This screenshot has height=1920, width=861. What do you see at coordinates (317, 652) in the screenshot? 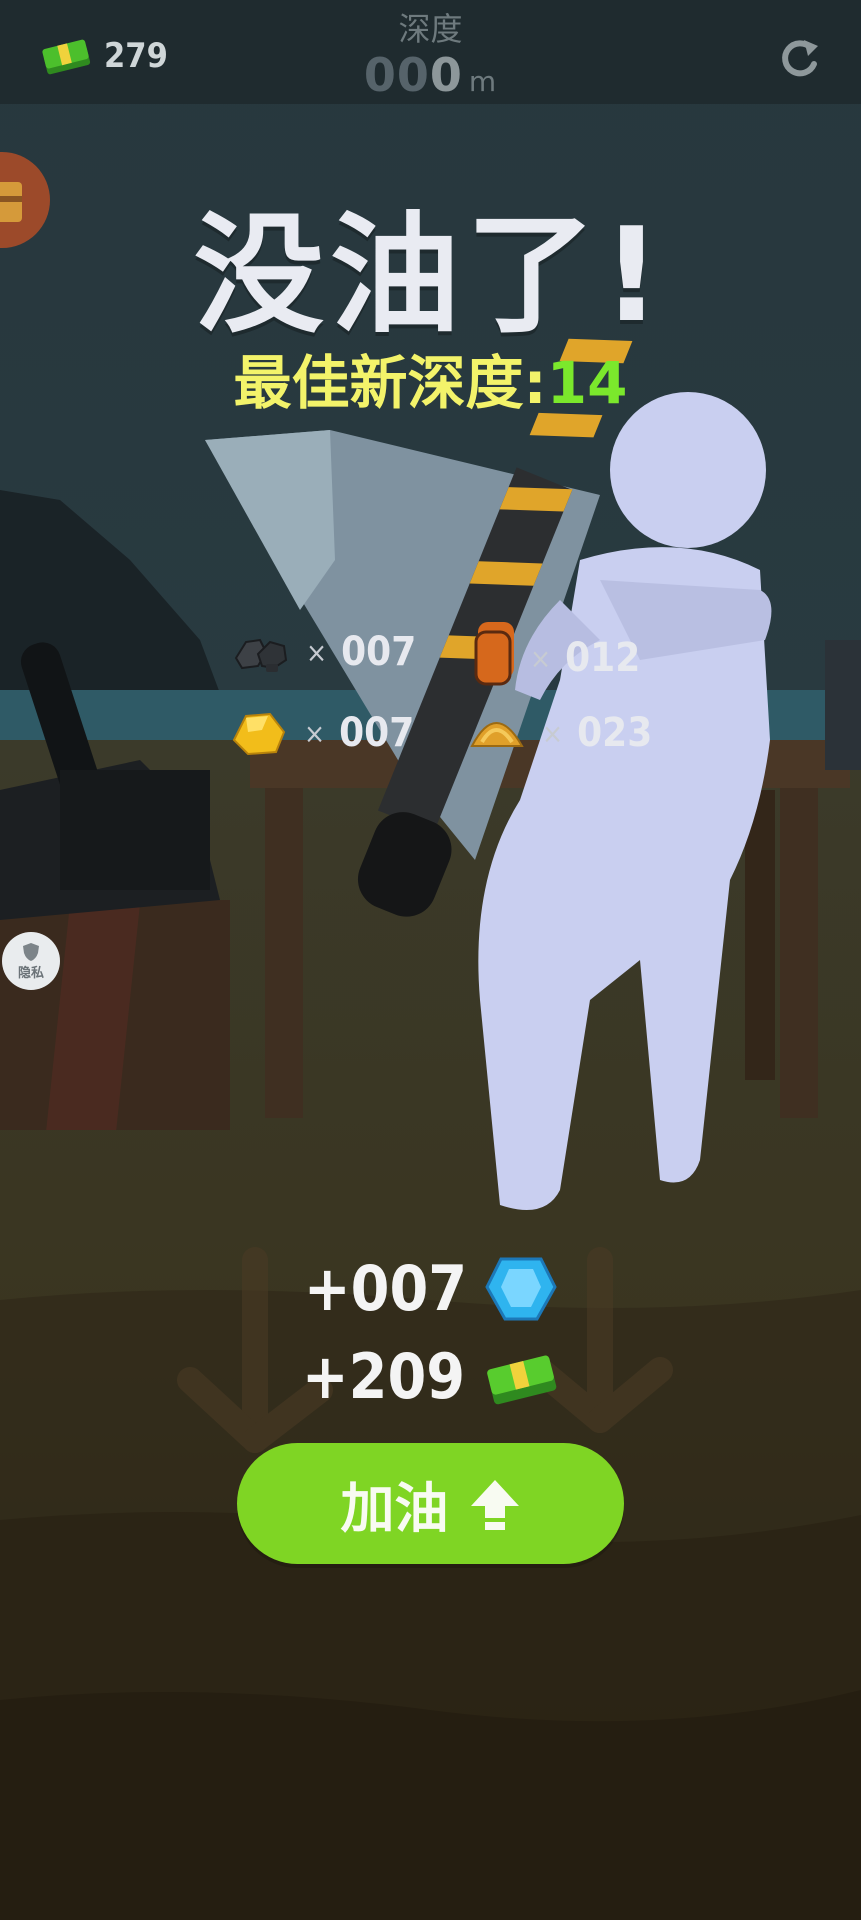
I see `coal-multiply-sign: ×` at bounding box center [317, 652].